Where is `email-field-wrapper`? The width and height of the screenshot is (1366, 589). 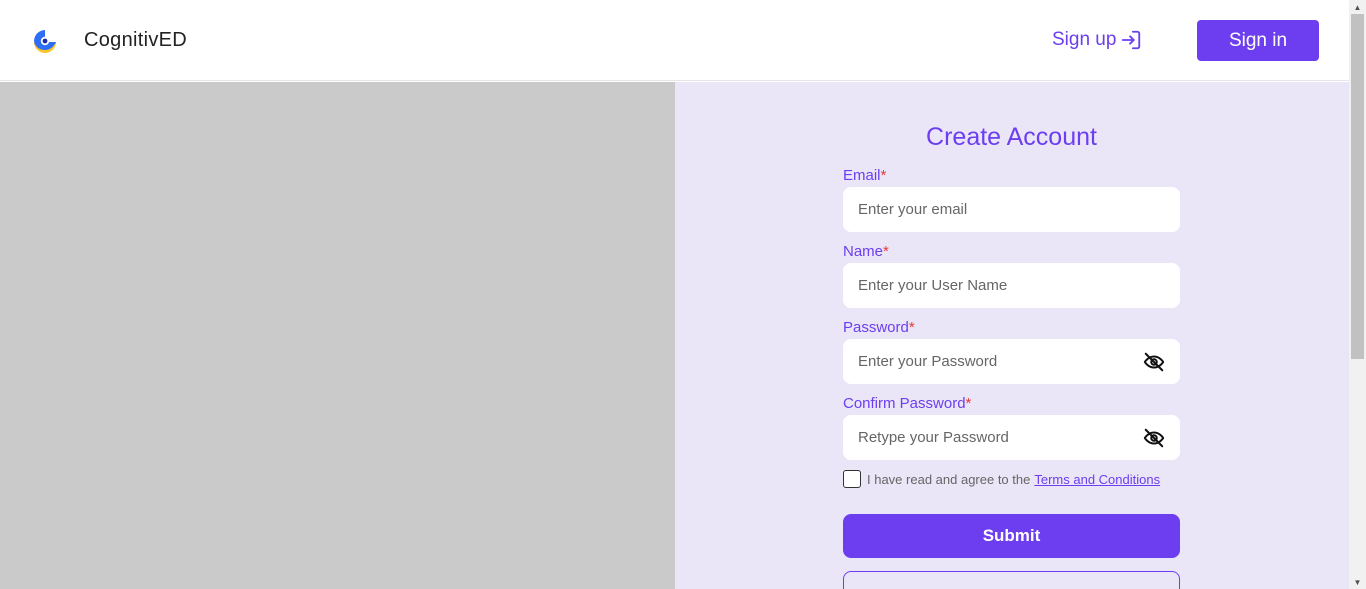
email-field-wrapper is located at coordinates (1011, 209).